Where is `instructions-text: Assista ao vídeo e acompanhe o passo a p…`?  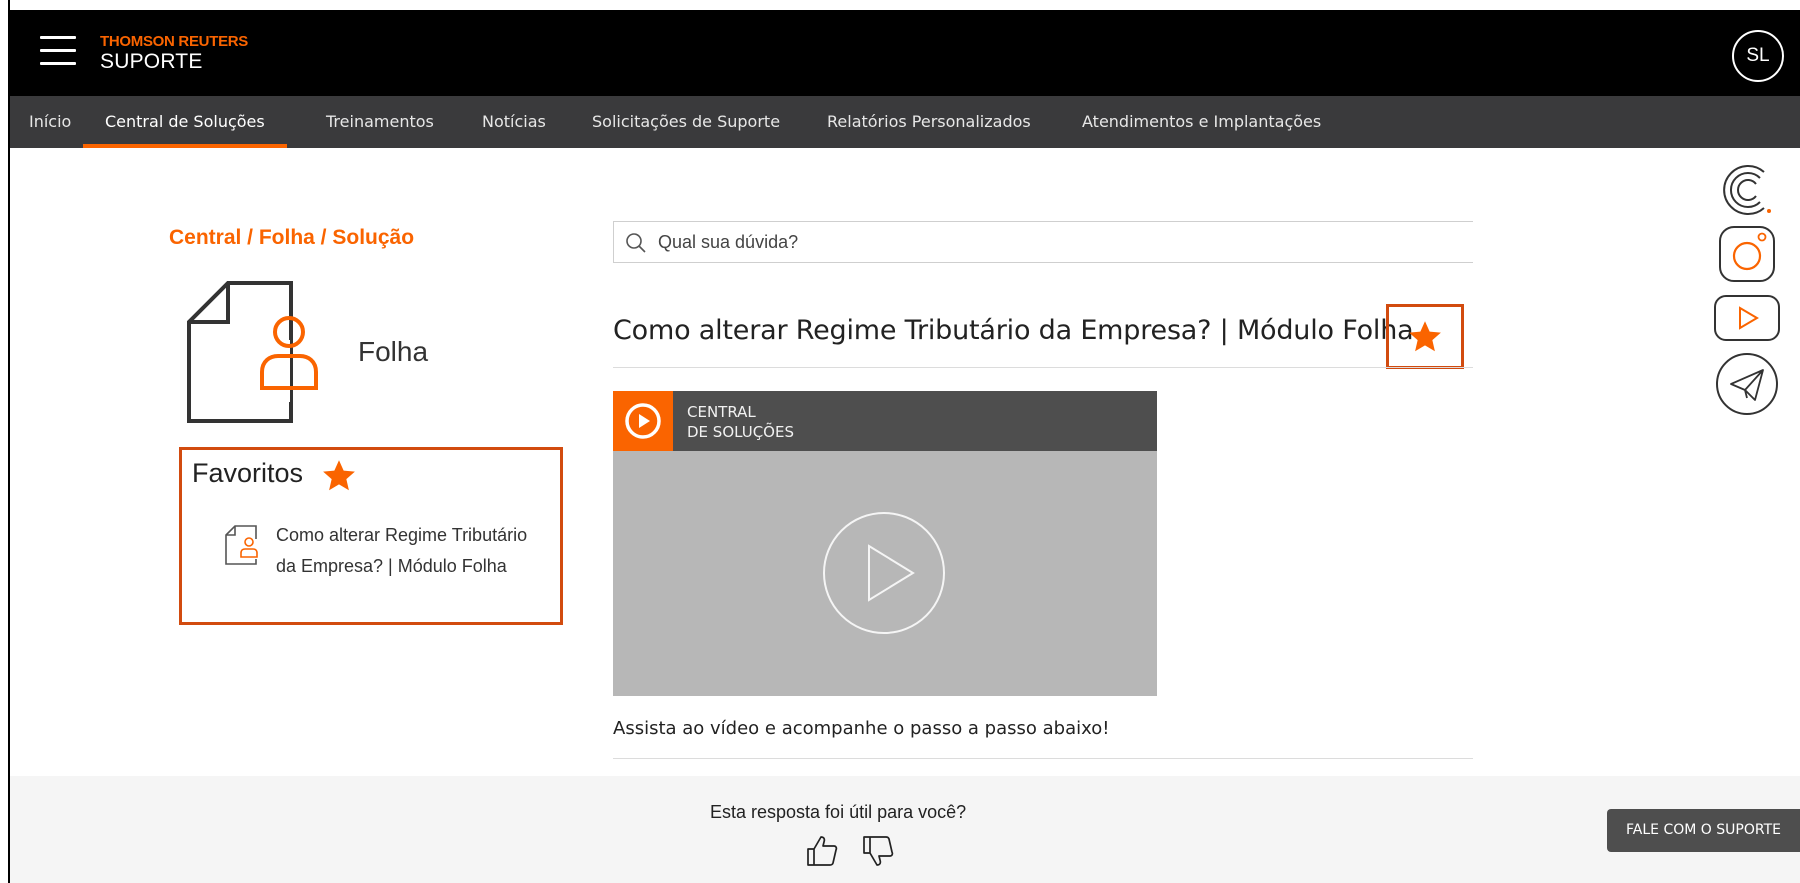 instructions-text: Assista ao vídeo e acompanhe o passo a p… is located at coordinates (861, 728).